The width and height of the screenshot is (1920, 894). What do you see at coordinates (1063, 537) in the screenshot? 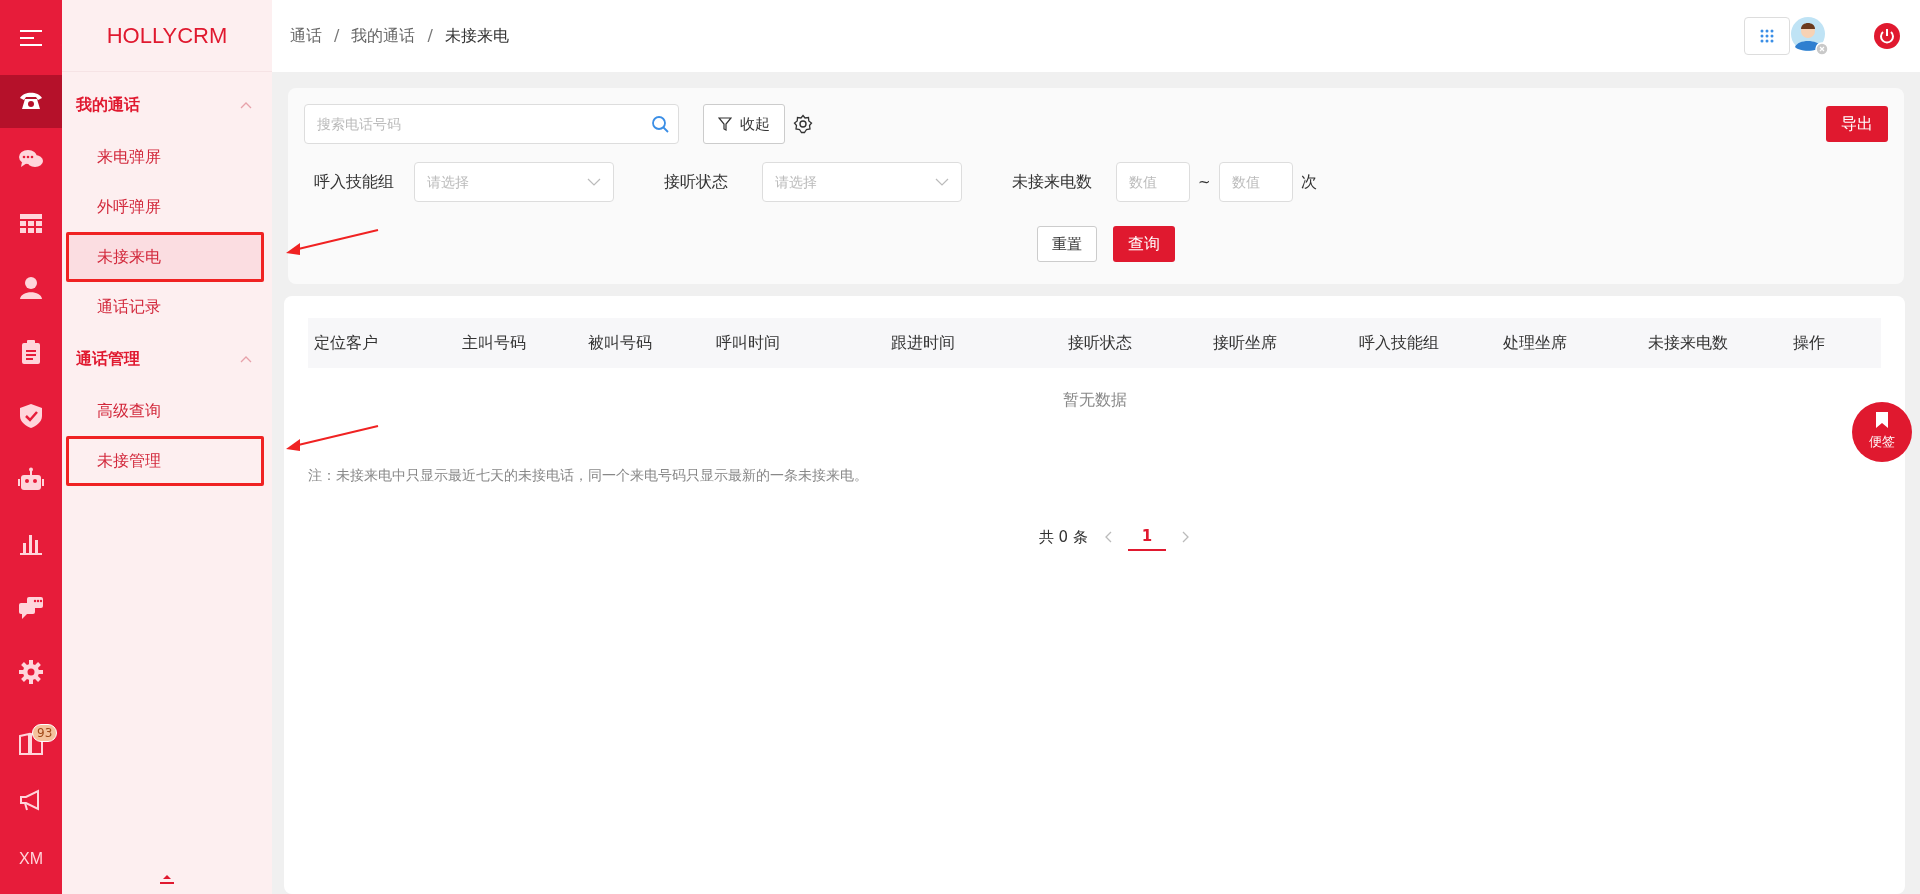
I see `total-count: 共 0 条` at bounding box center [1063, 537].